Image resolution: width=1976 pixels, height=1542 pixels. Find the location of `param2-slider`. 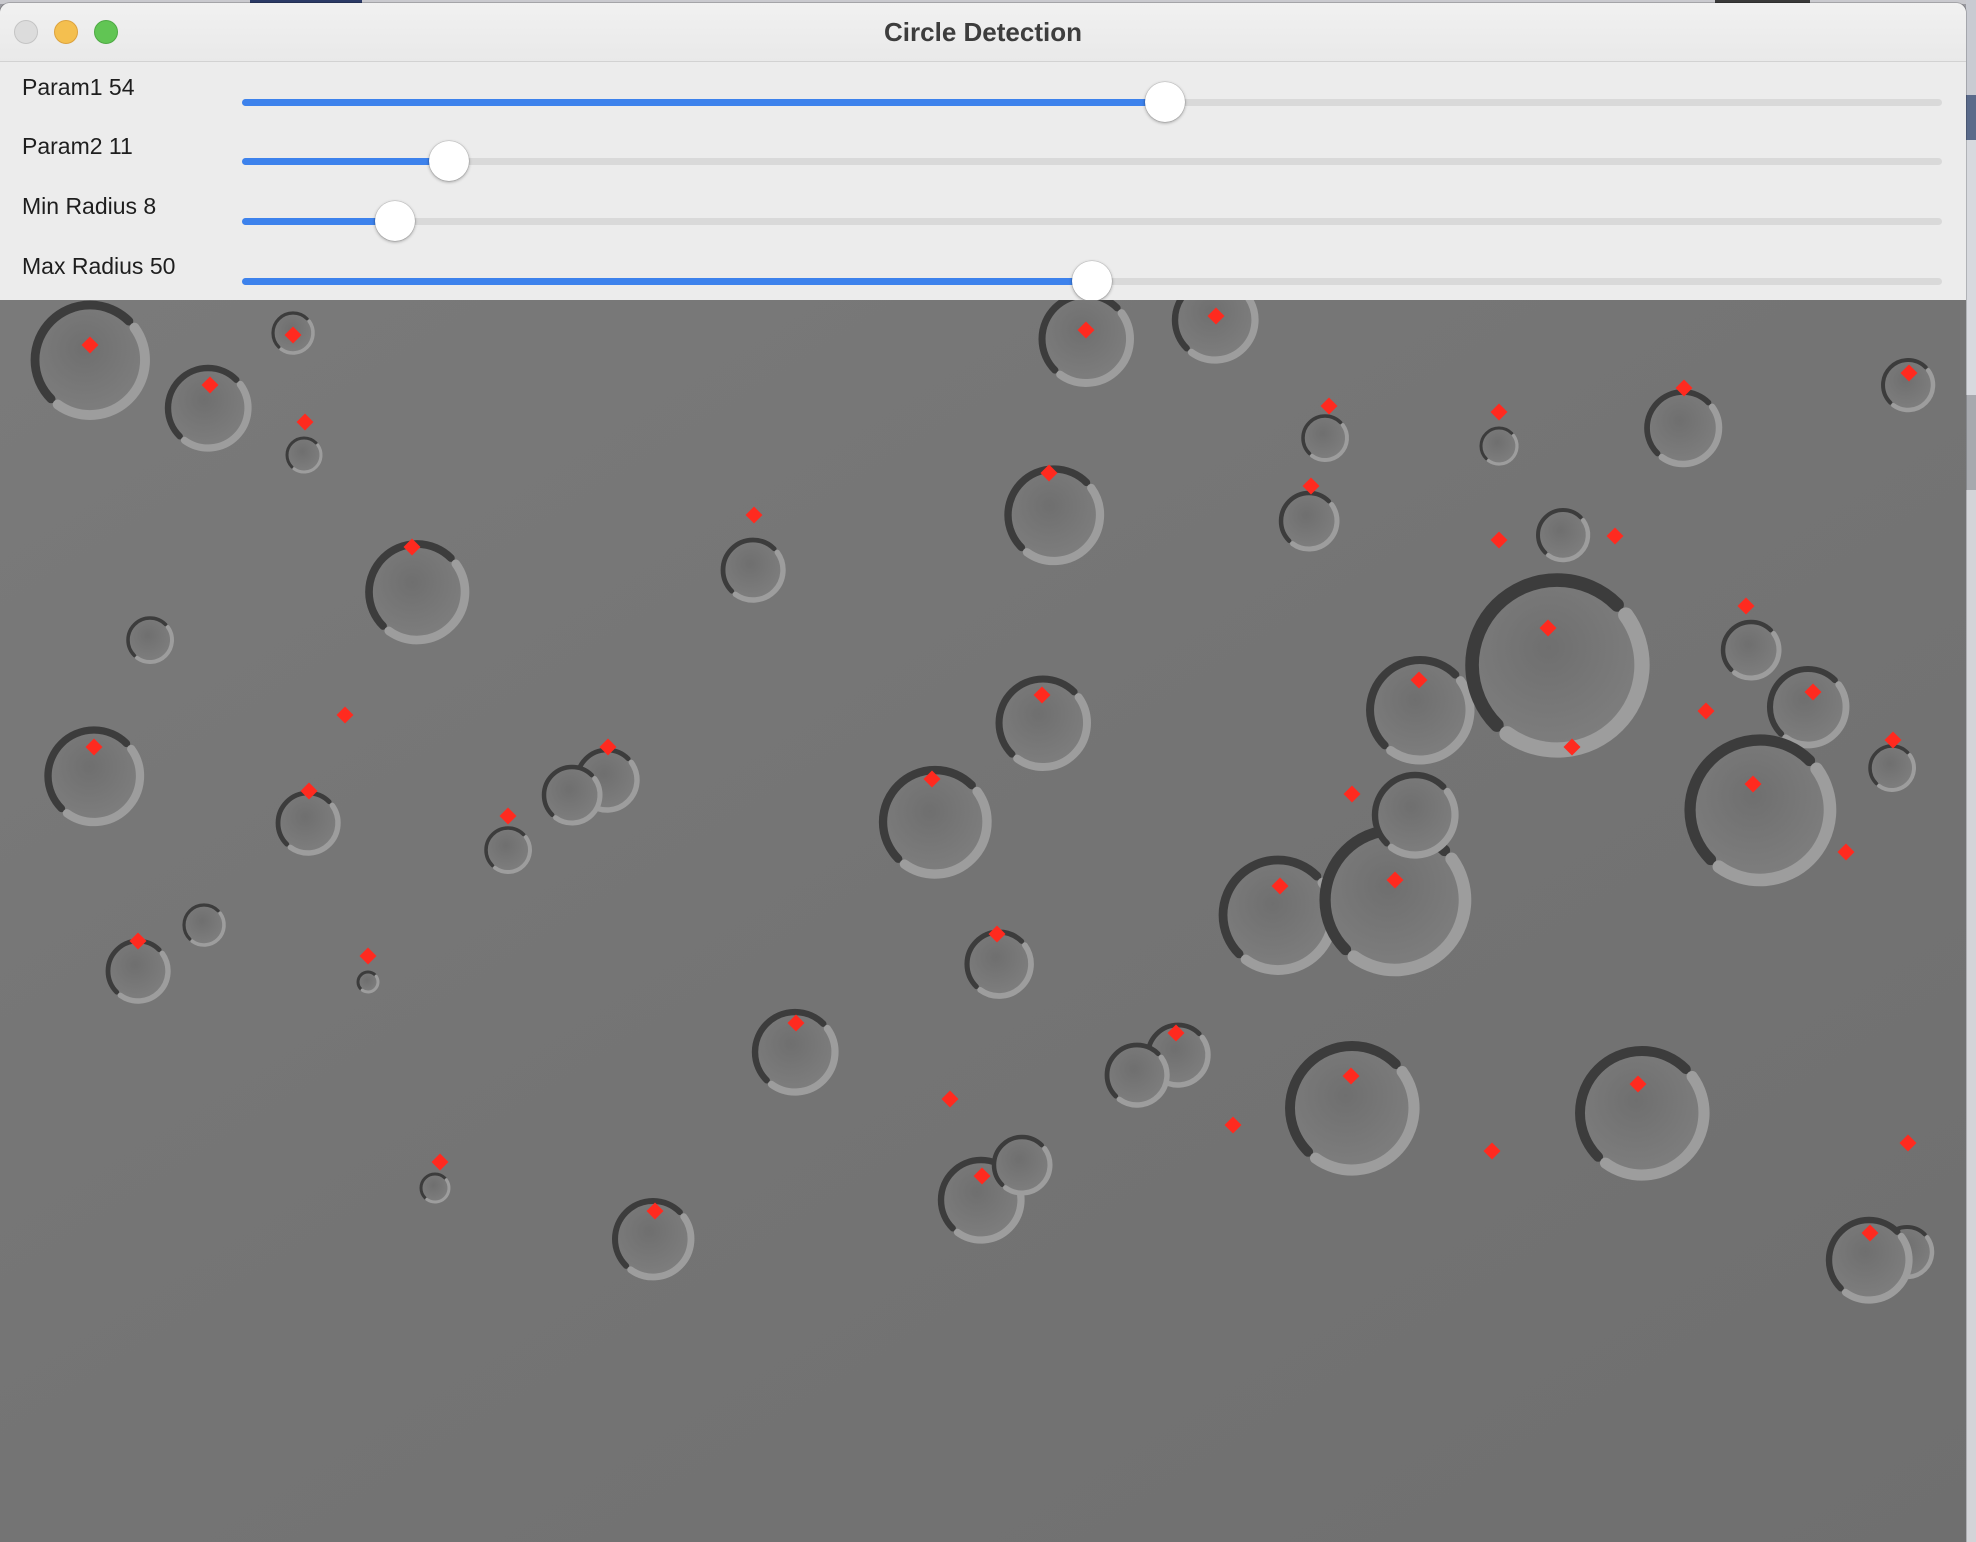

param2-slider is located at coordinates (1092, 161).